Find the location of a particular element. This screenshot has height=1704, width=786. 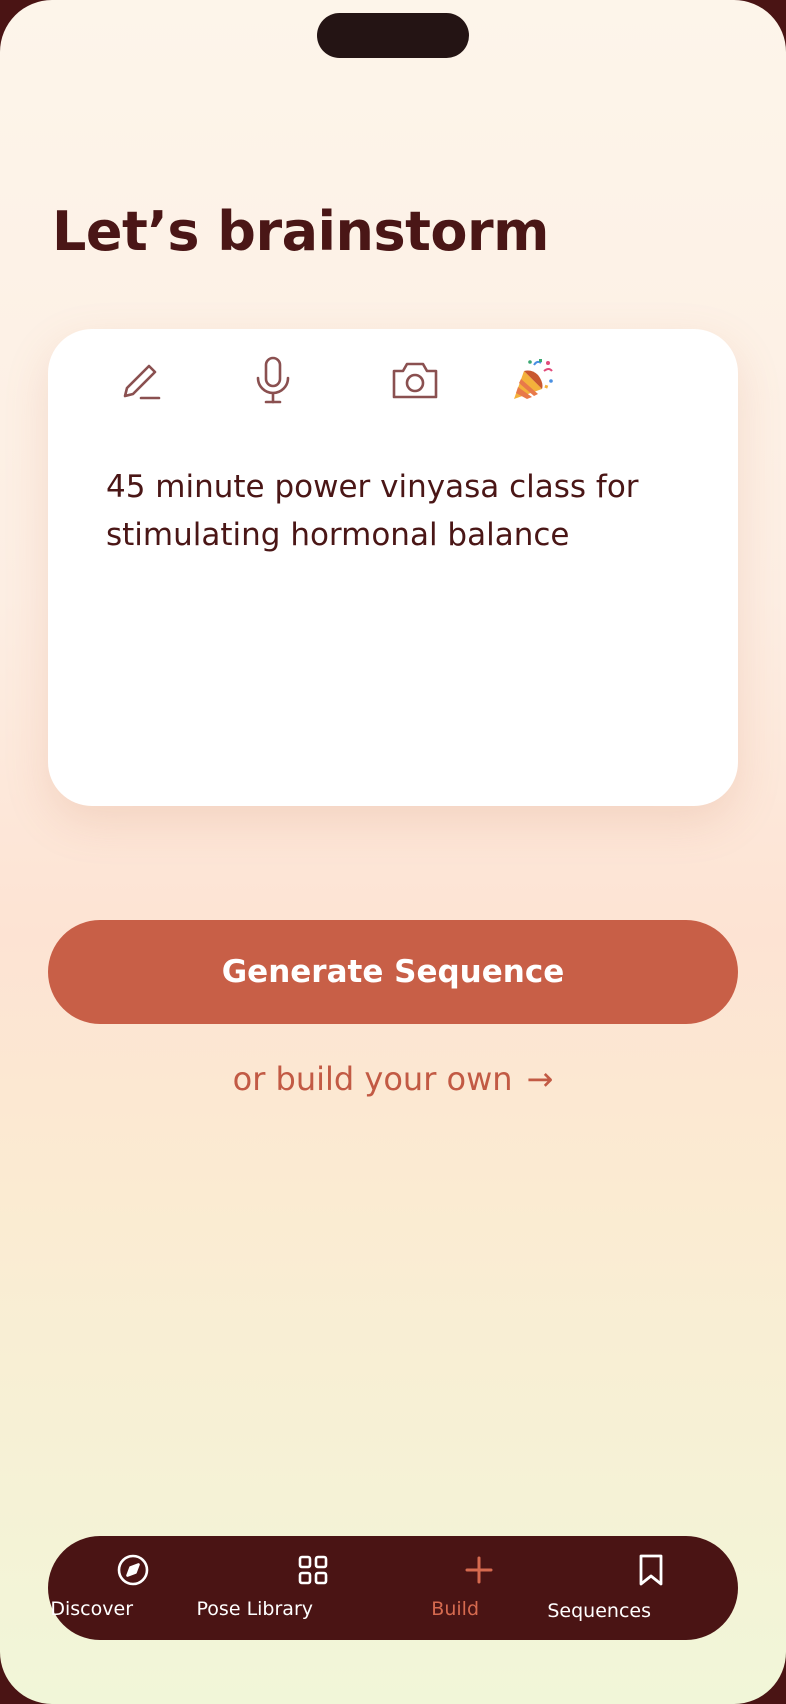

pencil-tool-button is located at coordinates (141, 380).